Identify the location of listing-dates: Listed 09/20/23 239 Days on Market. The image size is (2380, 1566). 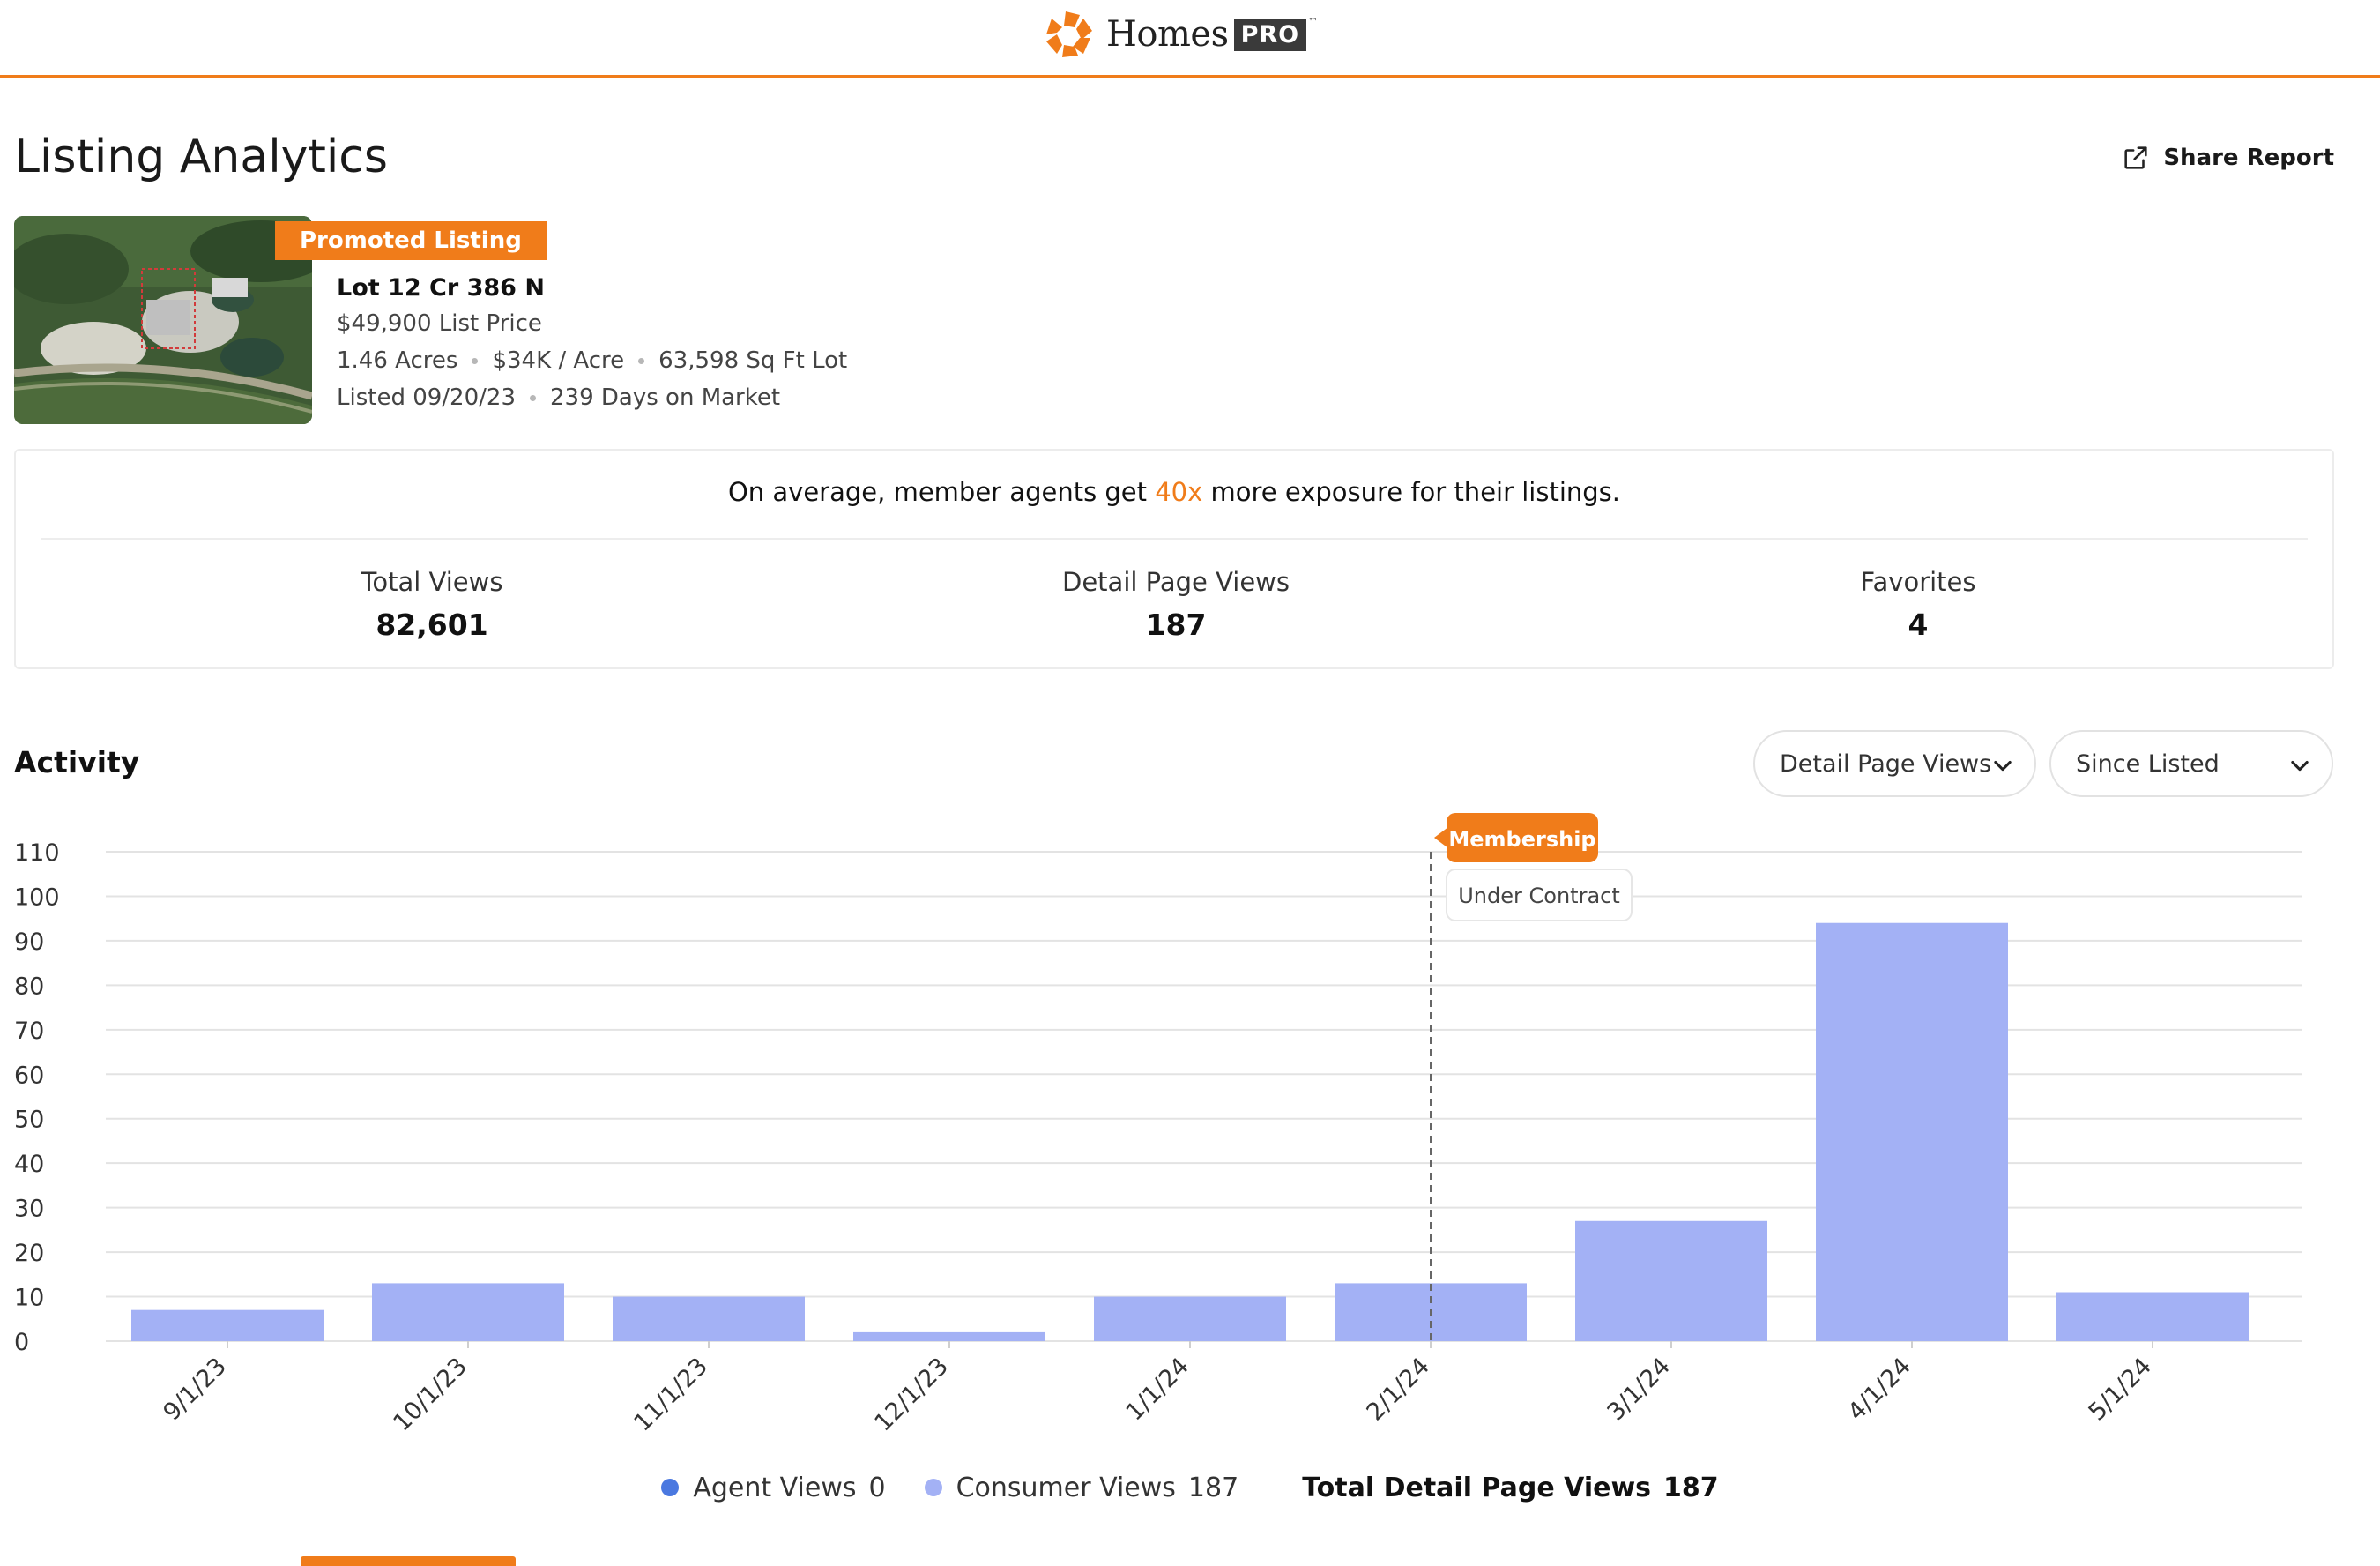
(558, 397).